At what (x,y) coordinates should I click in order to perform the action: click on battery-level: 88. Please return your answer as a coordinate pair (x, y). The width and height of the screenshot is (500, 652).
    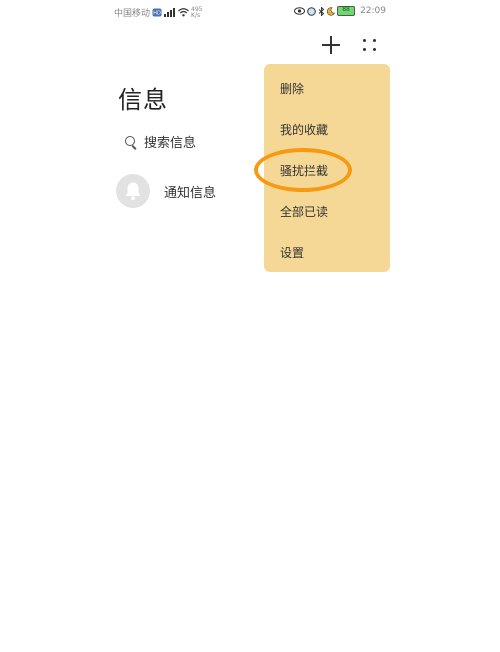
    Looking at the image, I should click on (346, 9).